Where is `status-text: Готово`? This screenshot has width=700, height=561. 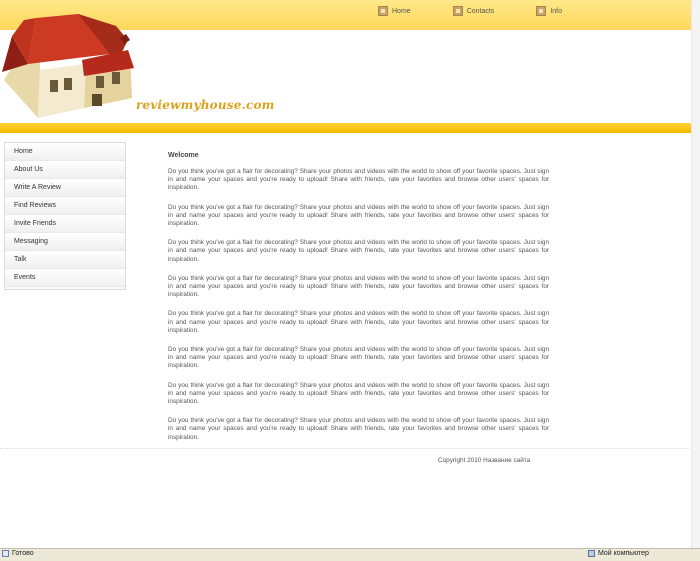 status-text: Готово is located at coordinates (23, 553).